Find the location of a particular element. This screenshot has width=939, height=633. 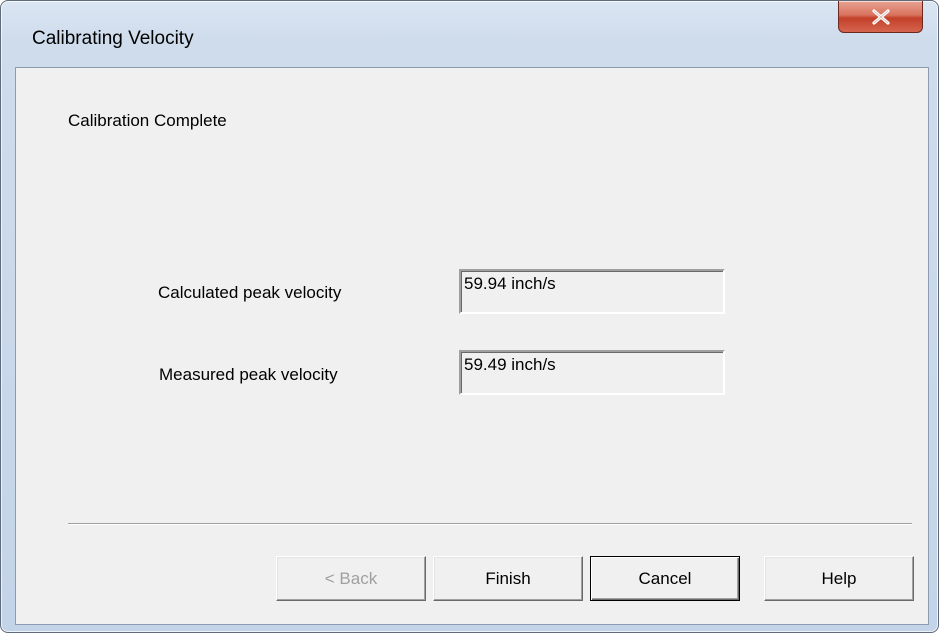

status-heading: Calibration Complete is located at coordinates (147, 120).